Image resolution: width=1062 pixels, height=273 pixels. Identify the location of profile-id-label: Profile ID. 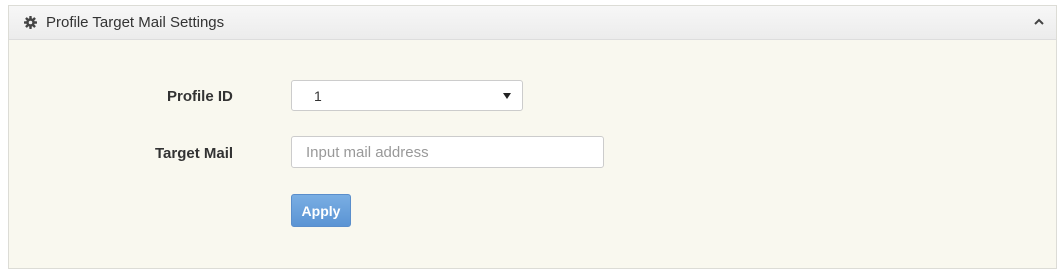
(200, 96).